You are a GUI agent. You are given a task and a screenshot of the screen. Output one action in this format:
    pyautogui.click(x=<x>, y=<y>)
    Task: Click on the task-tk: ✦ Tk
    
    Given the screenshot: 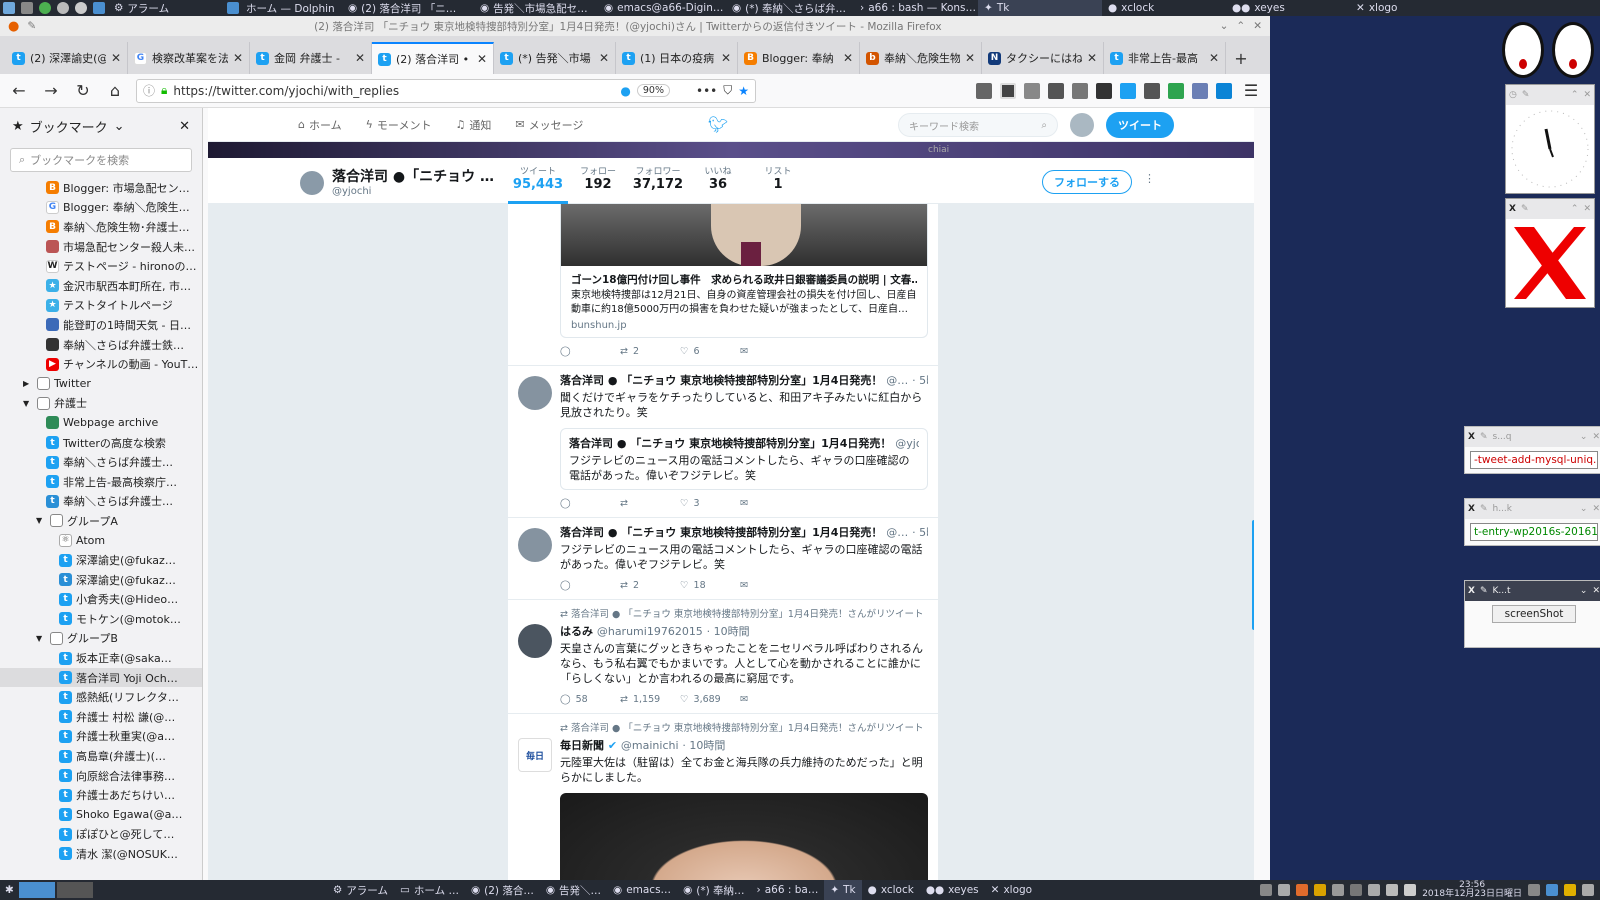 What is the action you would take?
    pyautogui.click(x=1040, y=8)
    